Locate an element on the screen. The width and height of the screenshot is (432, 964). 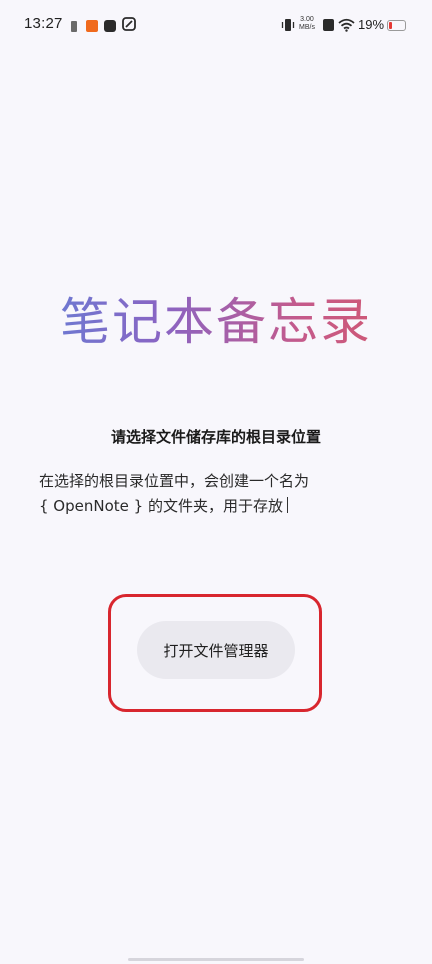
taobao-icon is located at coordinates (92, 26).